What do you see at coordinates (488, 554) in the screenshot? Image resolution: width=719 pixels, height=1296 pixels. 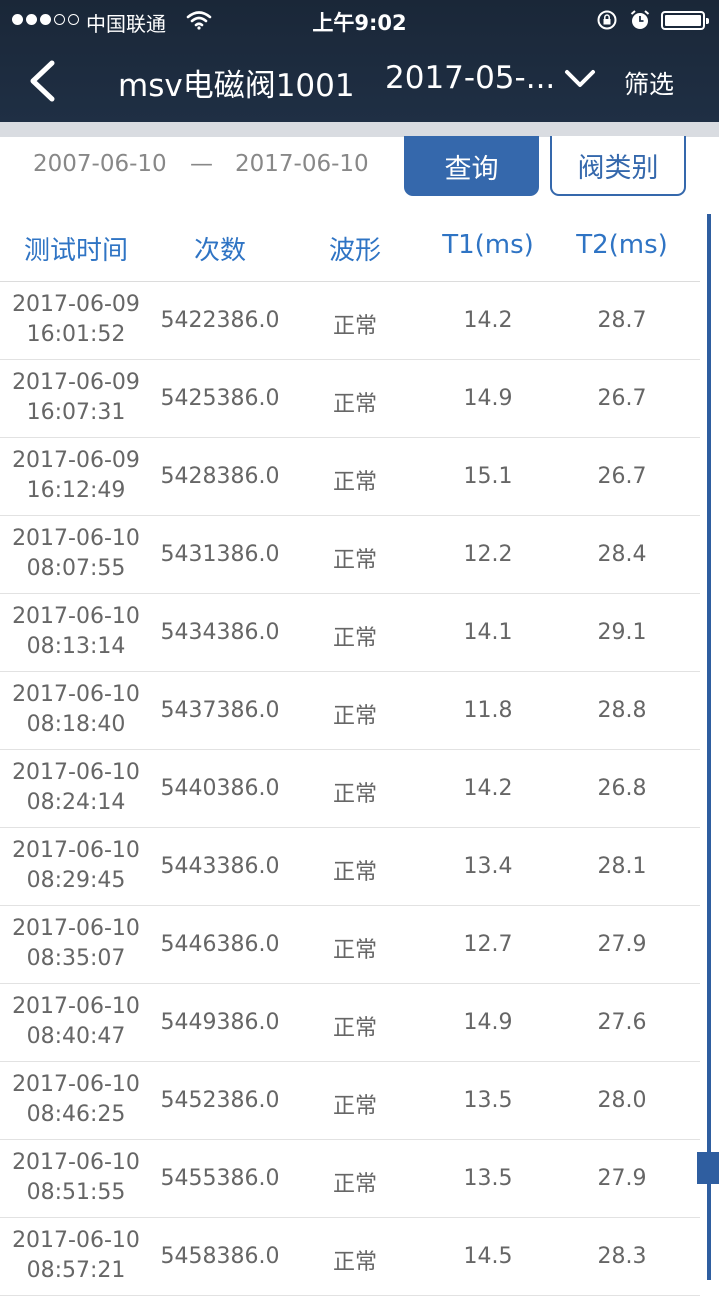 I see `cell-t1: 12.2` at bounding box center [488, 554].